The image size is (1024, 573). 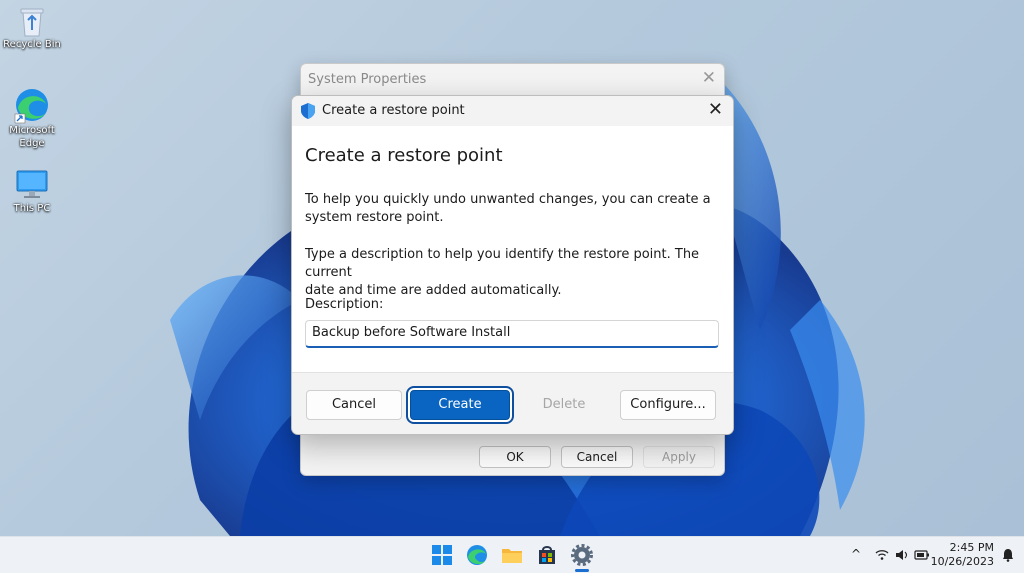 What do you see at coordinates (32, 208) in the screenshot?
I see `this-pc-label: This PC` at bounding box center [32, 208].